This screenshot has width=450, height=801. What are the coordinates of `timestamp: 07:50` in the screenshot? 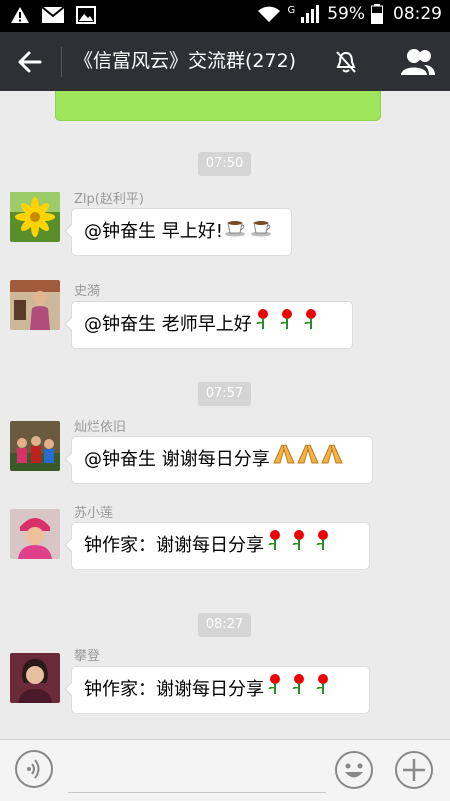 It's located at (224, 164).